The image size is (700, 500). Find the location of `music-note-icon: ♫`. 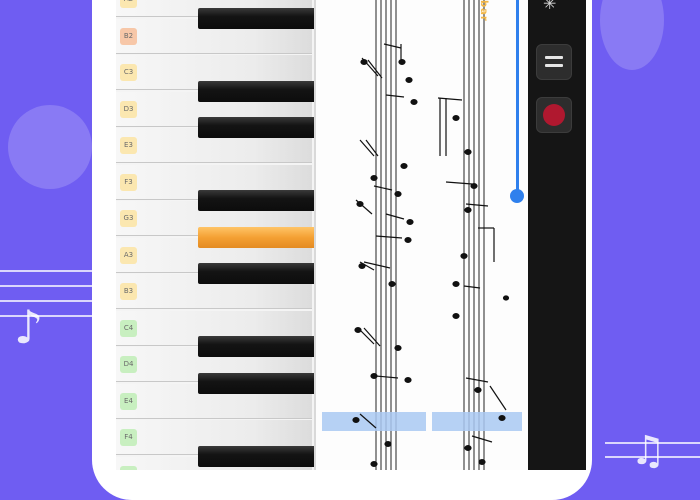

music-note-icon: ♫ is located at coordinates (648, 451).